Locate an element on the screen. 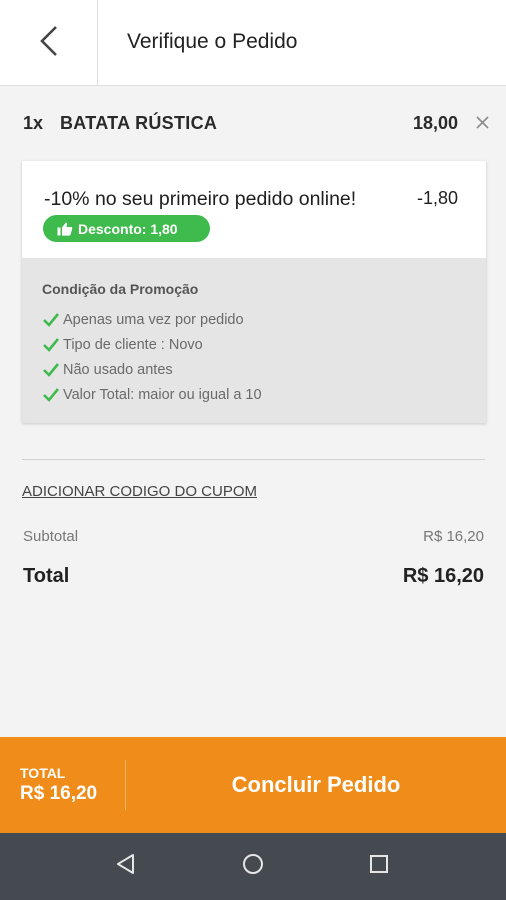 This screenshot has width=506, height=900. condition-item: Valor Total: maior ou igual a 10 is located at coordinates (152, 394).